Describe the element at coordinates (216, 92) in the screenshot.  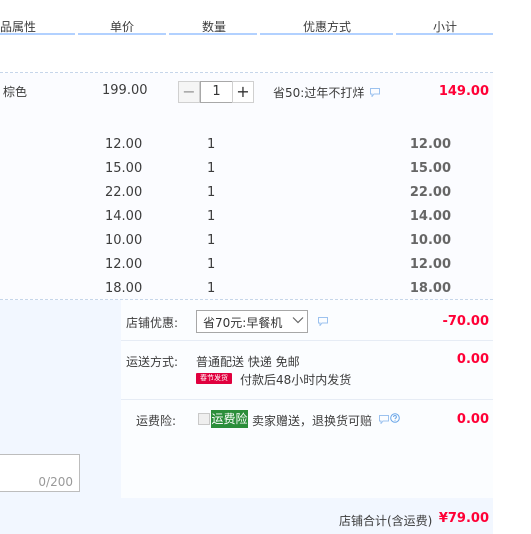
I see `quantity-input: 1` at that location.